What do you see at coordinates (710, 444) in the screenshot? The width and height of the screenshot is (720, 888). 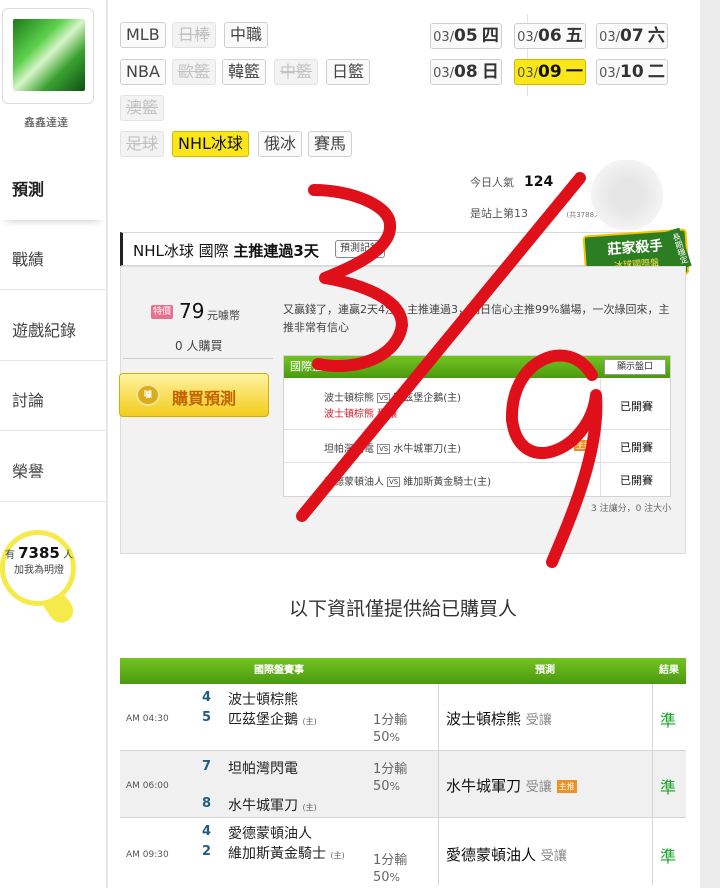 I see `page-edge` at bounding box center [710, 444].